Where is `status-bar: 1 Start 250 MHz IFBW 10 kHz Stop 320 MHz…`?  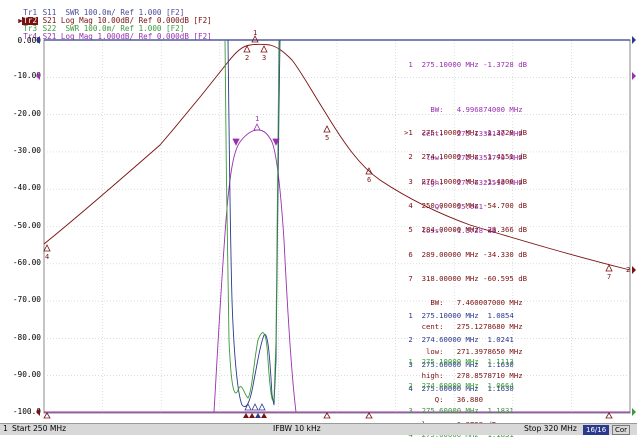
status-bar: 1 Start 250 MHz IFBW 10 kHz Stop 320 MHz… is located at coordinates (318, 429).